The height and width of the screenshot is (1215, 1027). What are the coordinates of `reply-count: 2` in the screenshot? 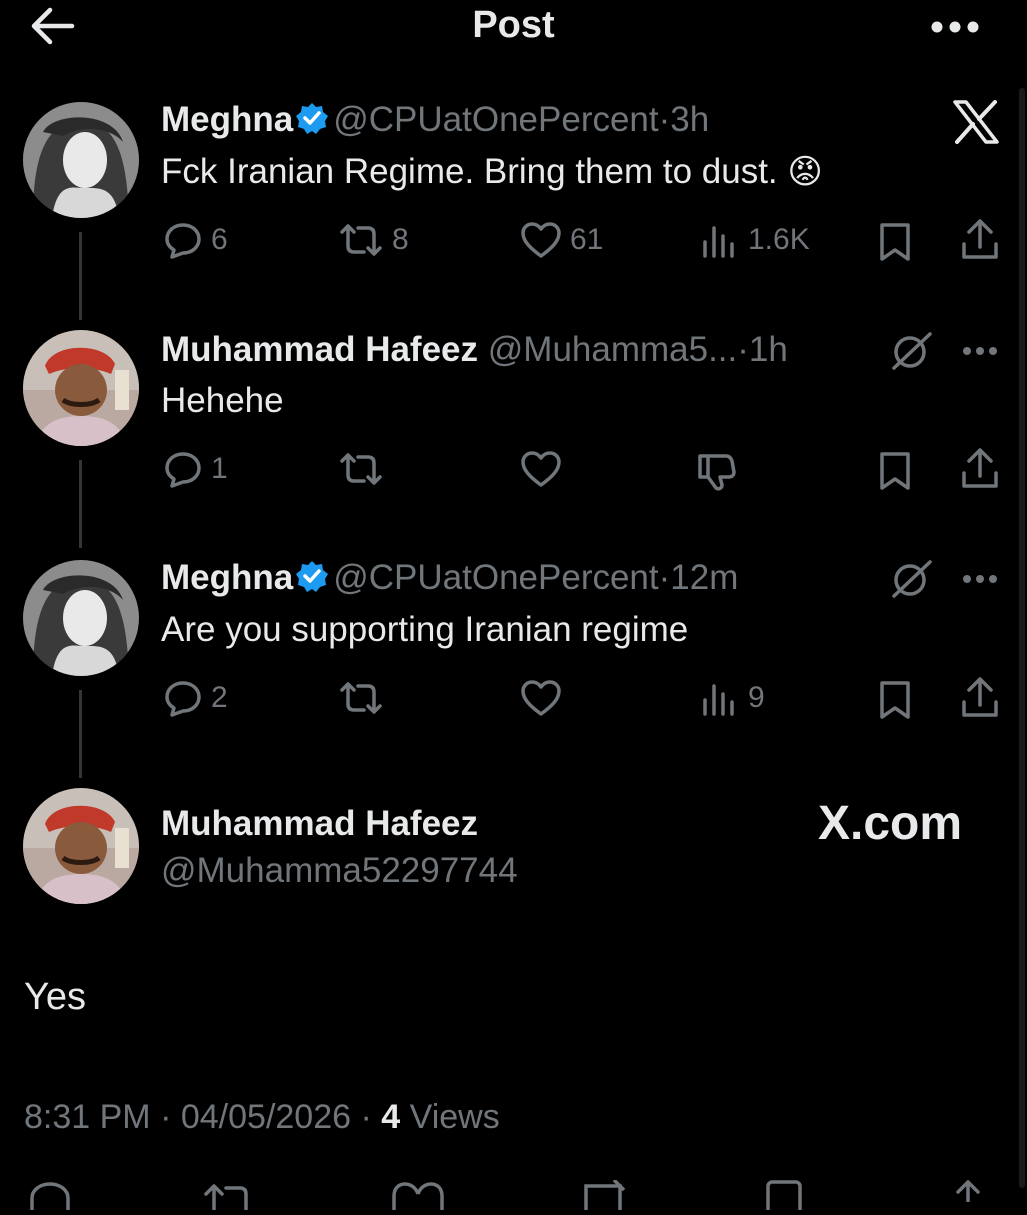 It's located at (219, 697).